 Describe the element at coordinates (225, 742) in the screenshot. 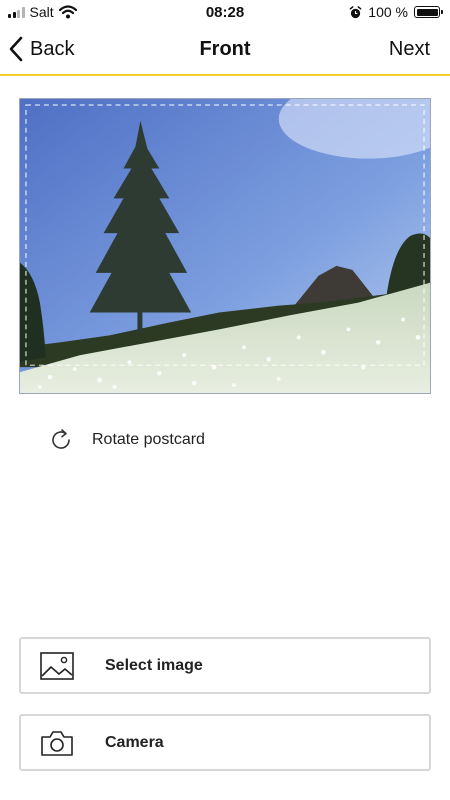

I see `camera-button: Camera` at that location.